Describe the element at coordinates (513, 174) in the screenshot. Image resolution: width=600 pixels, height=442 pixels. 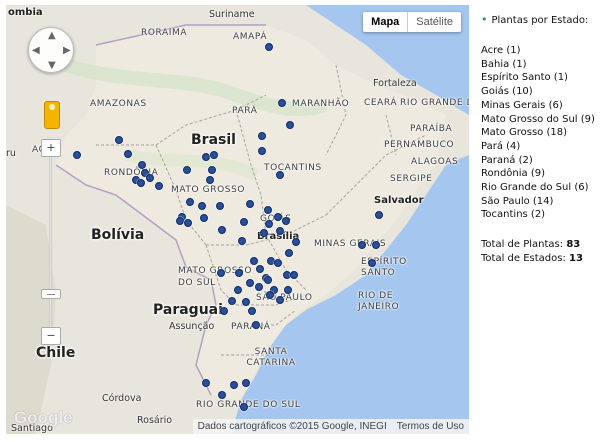
I see `state-list-item: Rondônia (9)` at that location.